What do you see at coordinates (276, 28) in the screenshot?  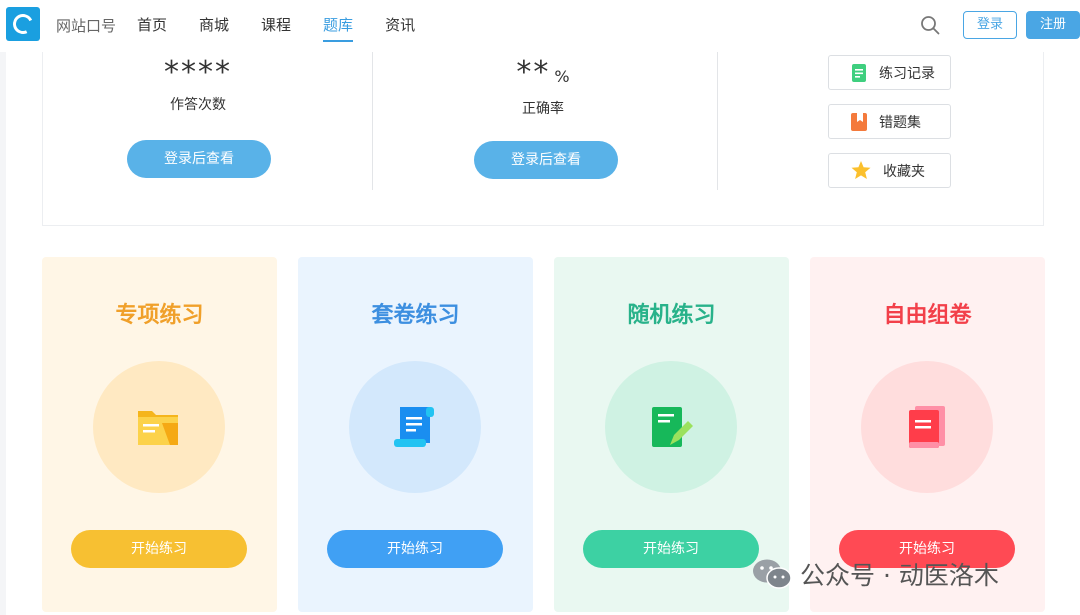 I see `nav-item-courses: 课程` at bounding box center [276, 28].